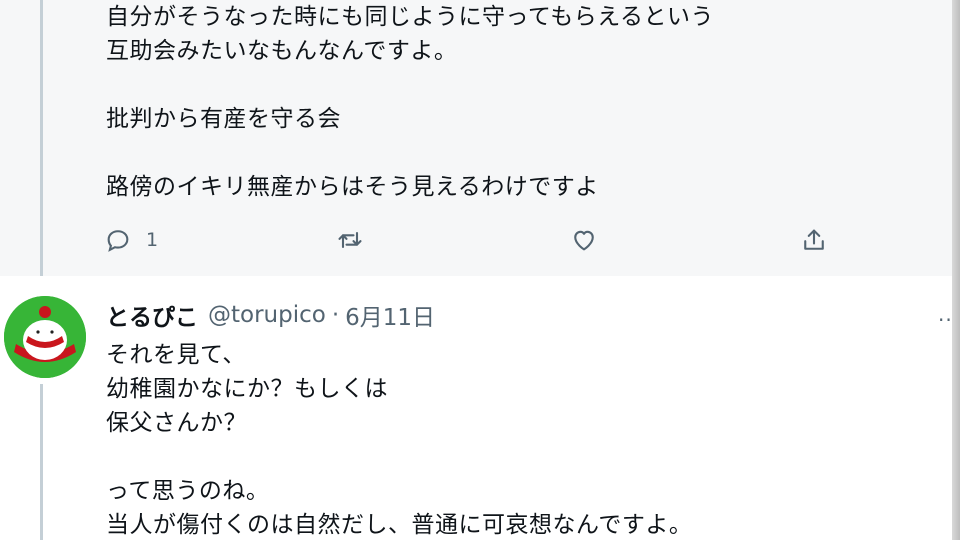 This screenshot has height=542, width=960. What do you see at coordinates (152, 240) in the screenshot?
I see `reply-count: 1` at bounding box center [152, 240].